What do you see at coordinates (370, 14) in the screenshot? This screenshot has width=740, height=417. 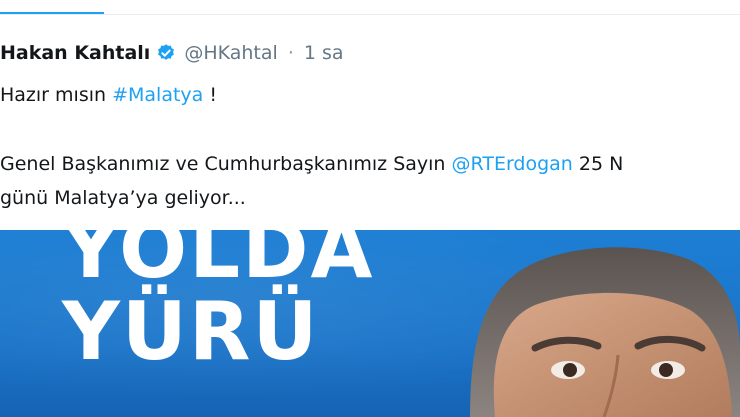 I see `divider` at bounding box center [370, 14].